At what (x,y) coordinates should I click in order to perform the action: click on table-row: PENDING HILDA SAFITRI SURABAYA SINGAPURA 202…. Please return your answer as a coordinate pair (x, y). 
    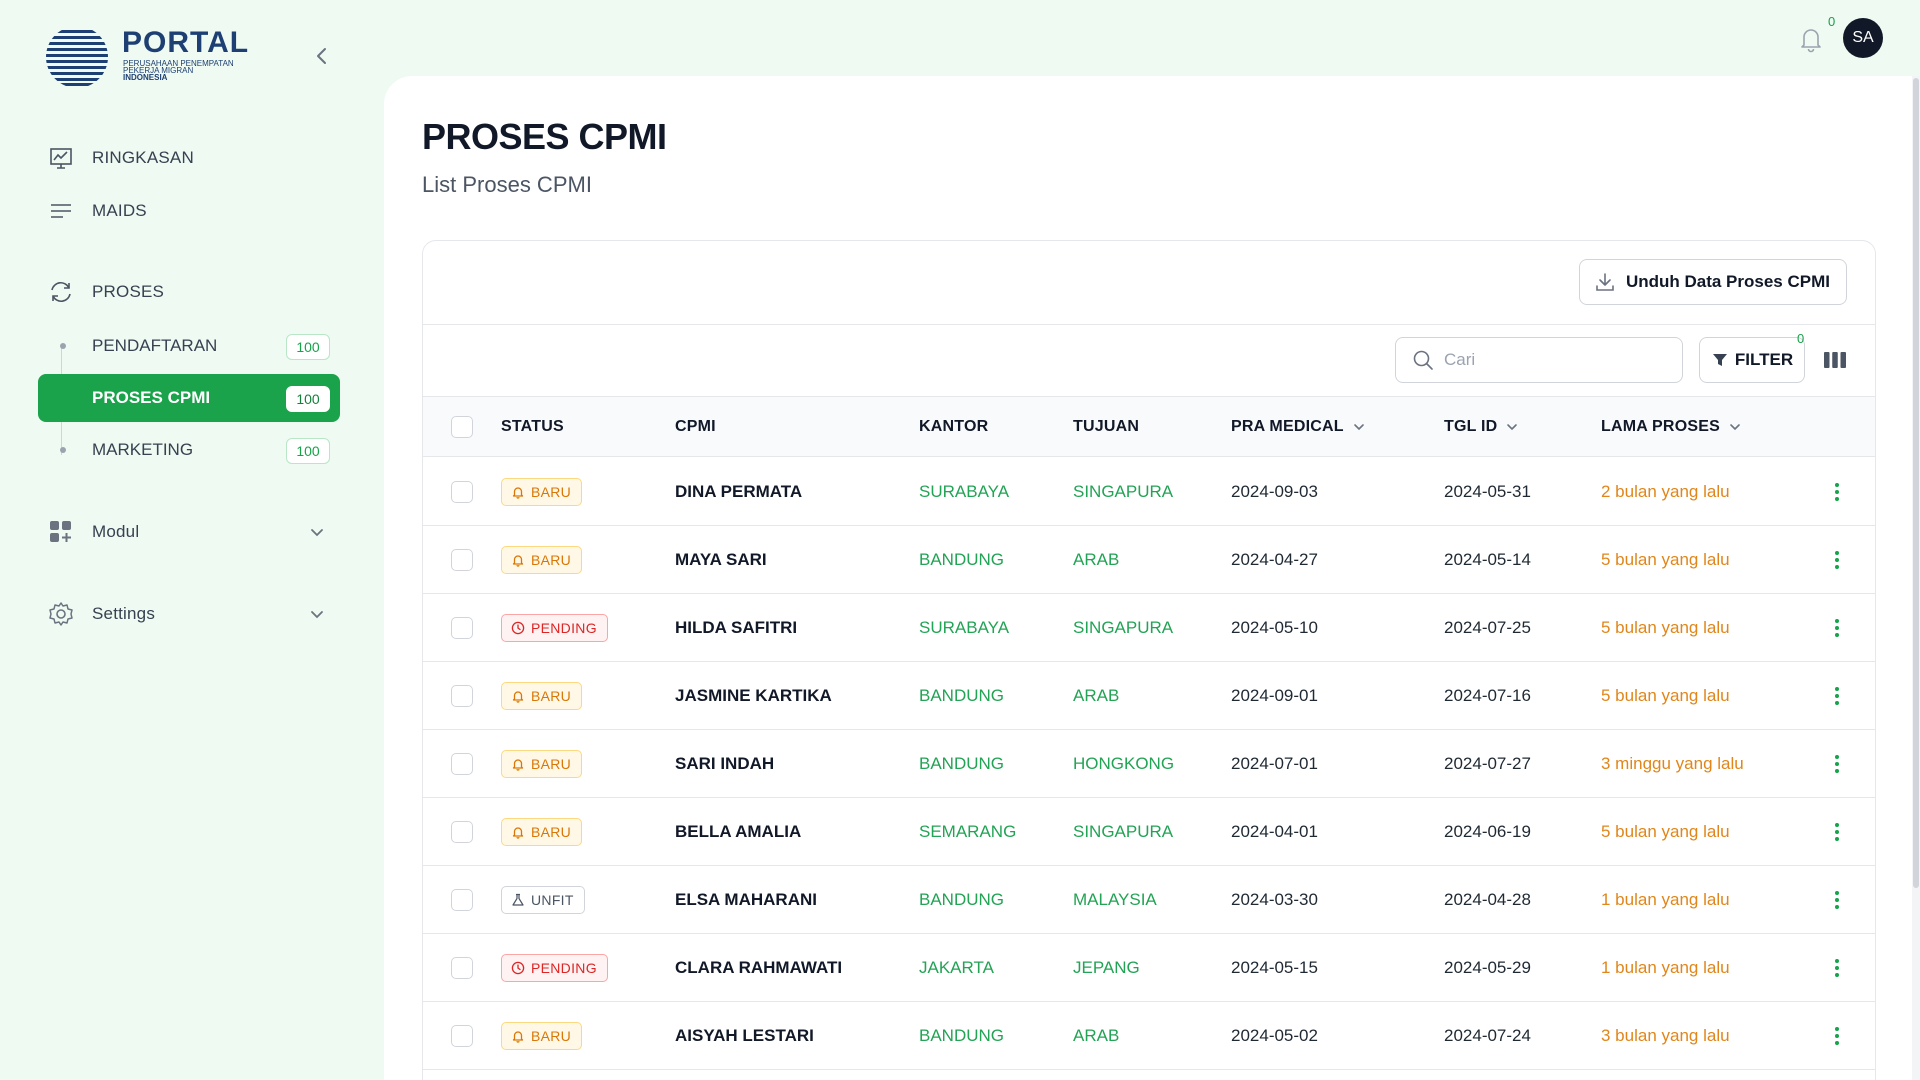
    Looking at the image, I should click on (1149, 628).